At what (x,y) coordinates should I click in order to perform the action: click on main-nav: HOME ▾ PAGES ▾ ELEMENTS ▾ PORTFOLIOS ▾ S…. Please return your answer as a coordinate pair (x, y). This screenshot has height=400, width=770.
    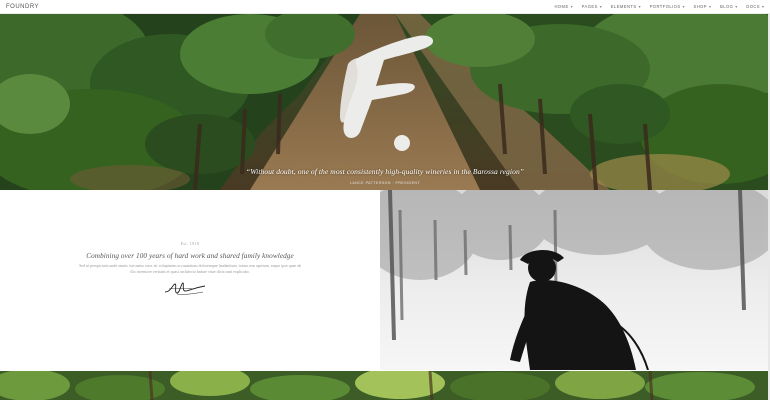
    Looking at the image, I should click on (659, 6).